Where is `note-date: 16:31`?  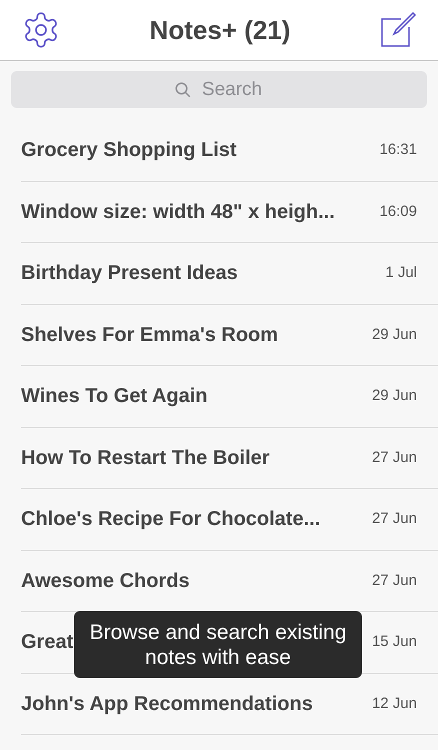 note-date: 16:31 is located at coordinates (398, 150).